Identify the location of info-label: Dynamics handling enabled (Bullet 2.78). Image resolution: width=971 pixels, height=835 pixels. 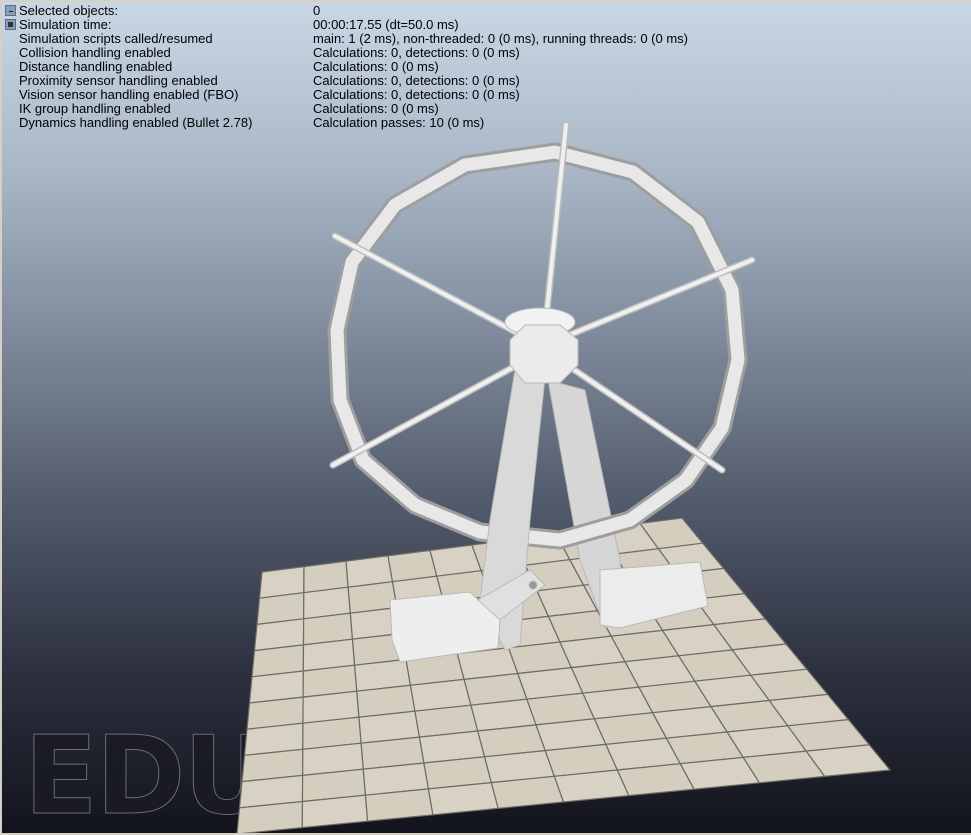
(136, 122).